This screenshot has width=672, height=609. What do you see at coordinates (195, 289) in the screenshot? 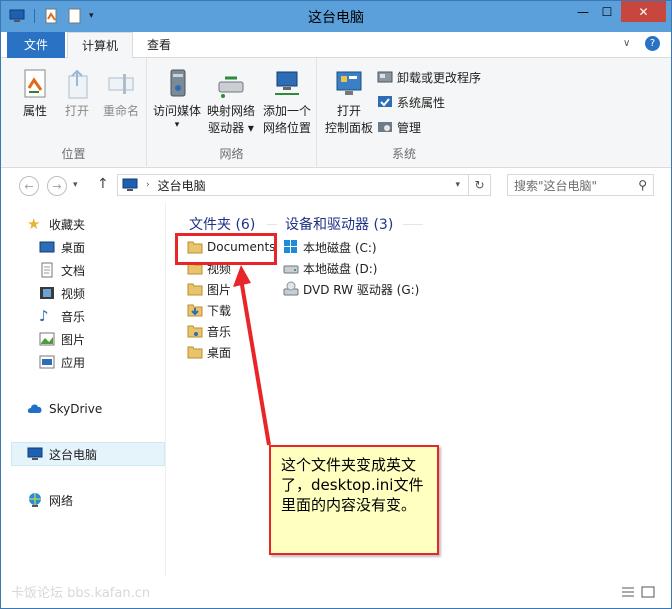
I see `folder-icon` at bounding box center [195, 289].